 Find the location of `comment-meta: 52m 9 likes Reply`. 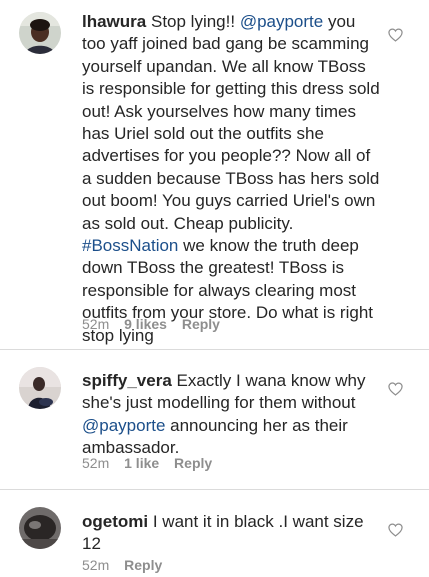

comment-meta: 52m 9 likes Reply is located at coordinates (156, 324).